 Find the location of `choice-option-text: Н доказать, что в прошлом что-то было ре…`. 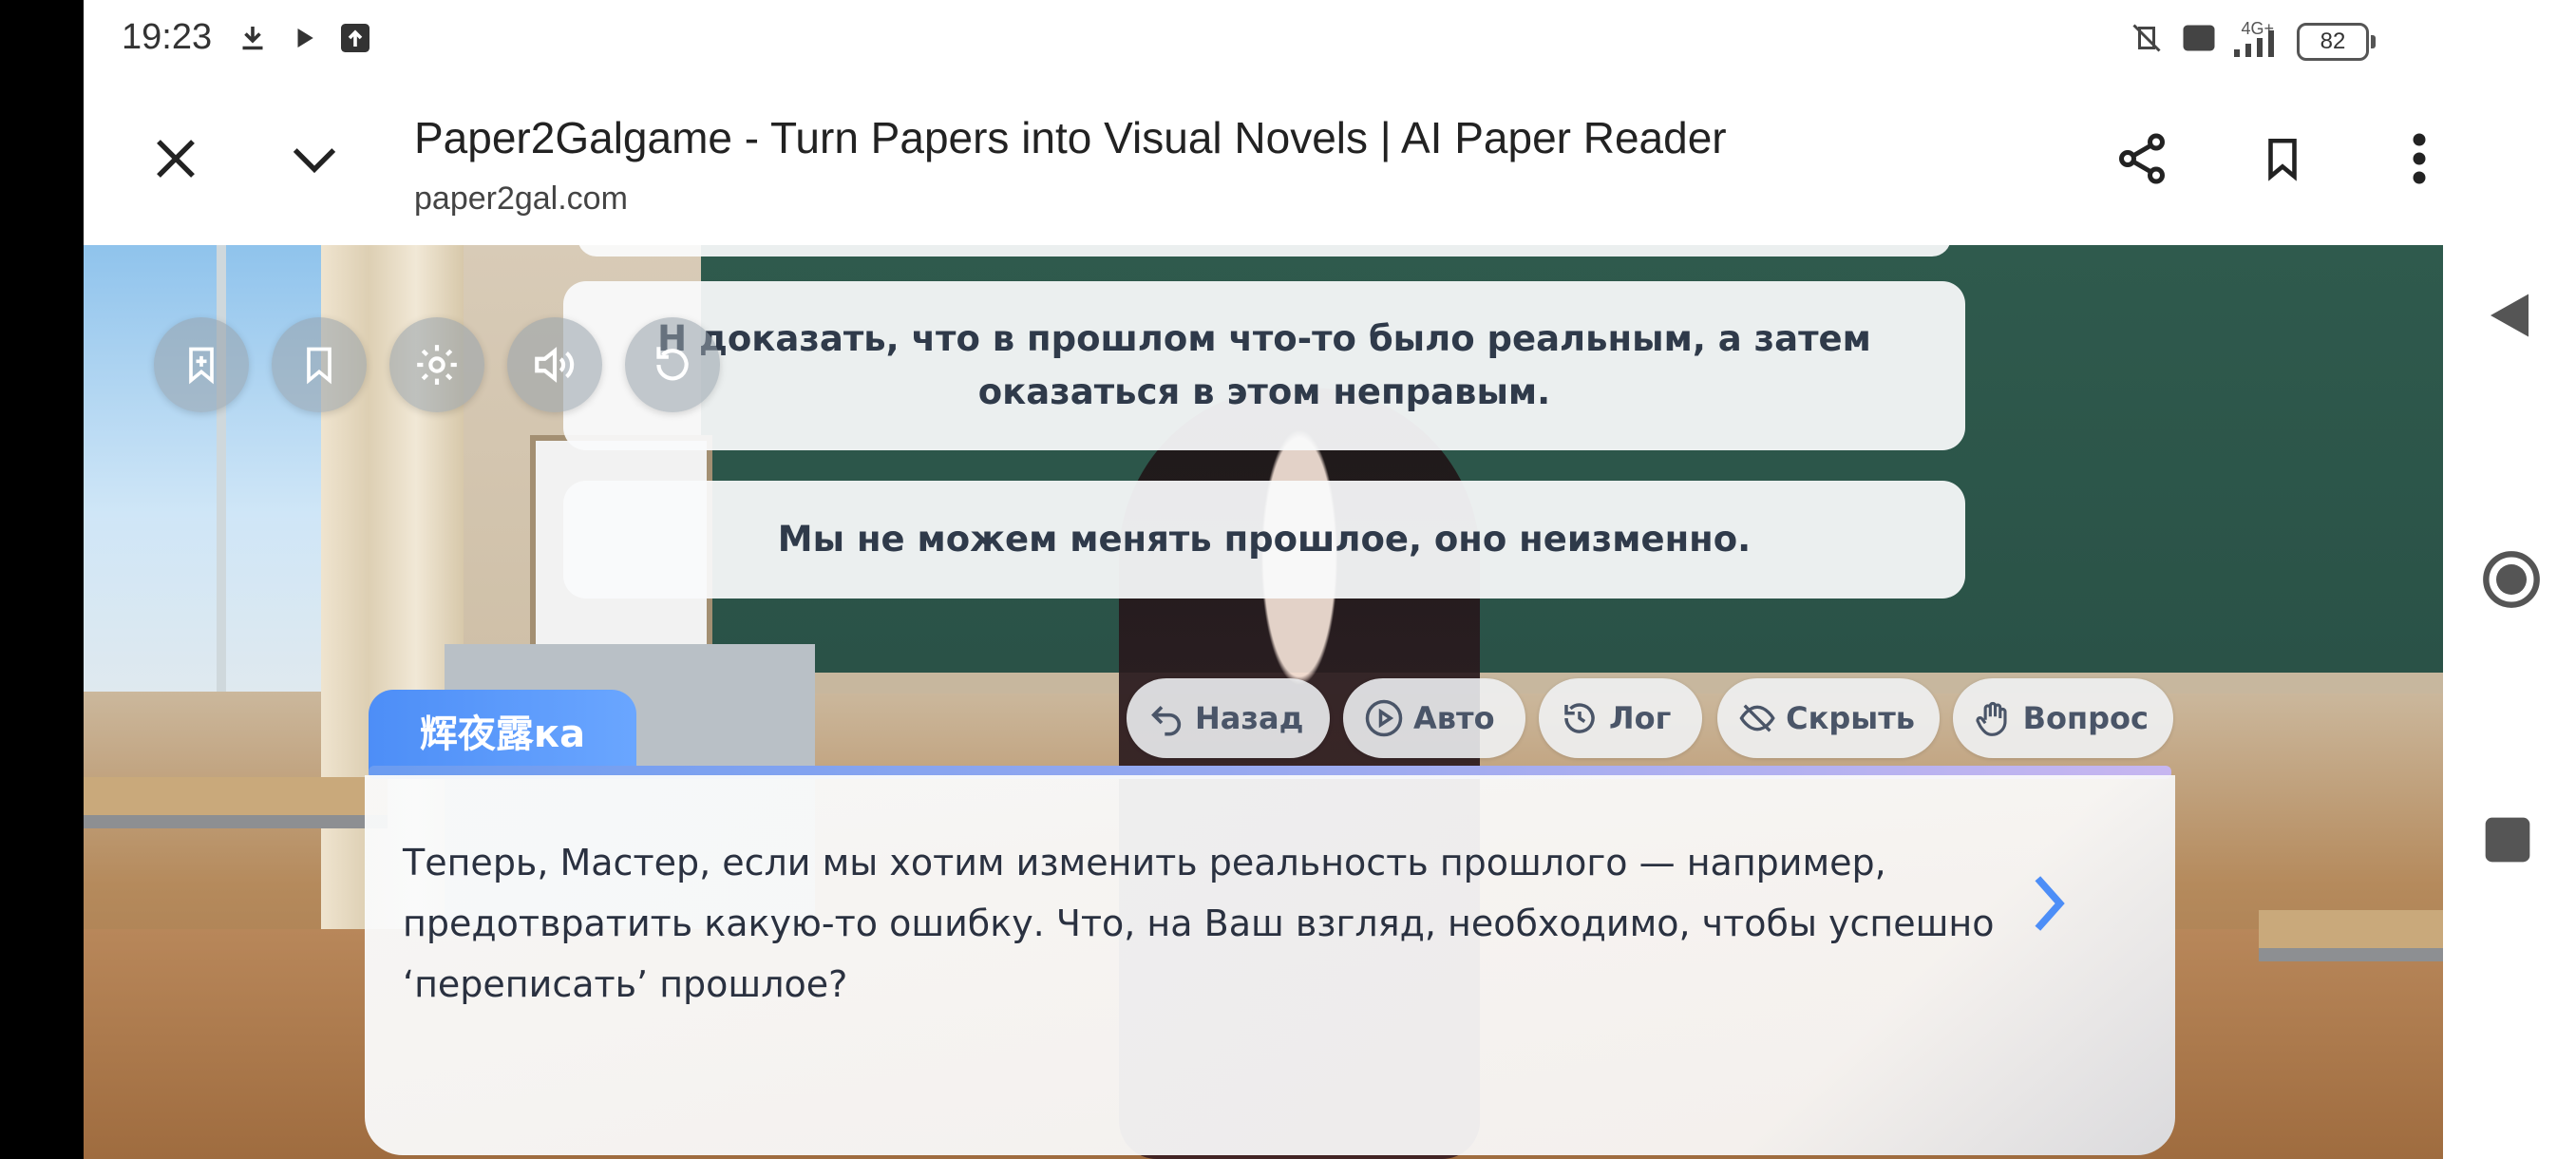

choice-option-text: Н доказать, что в прошлом что-то было ре… is located at coordinates (1264, 365).